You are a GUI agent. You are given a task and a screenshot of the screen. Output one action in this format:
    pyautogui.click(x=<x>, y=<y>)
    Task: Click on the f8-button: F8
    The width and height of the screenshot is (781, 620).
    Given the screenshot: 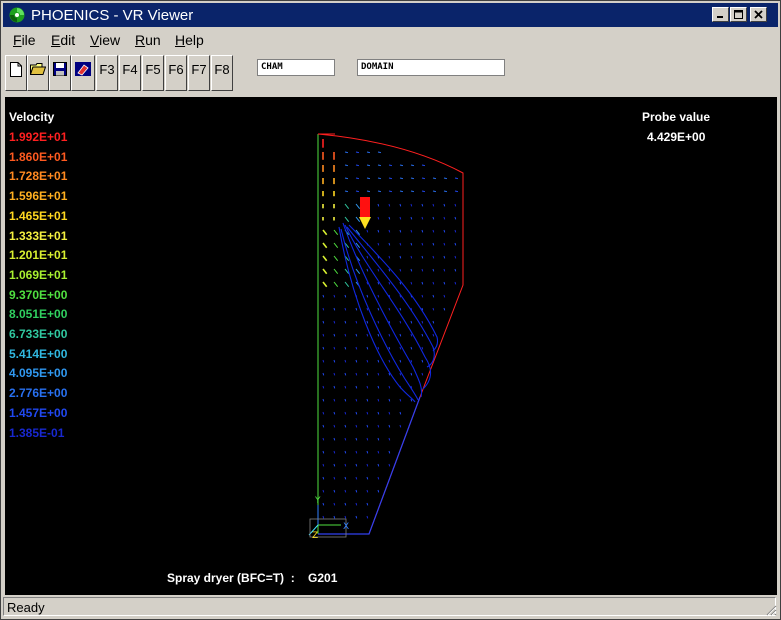 What is the action you would take?
    pyautogui.click(x=222, y=73)
    